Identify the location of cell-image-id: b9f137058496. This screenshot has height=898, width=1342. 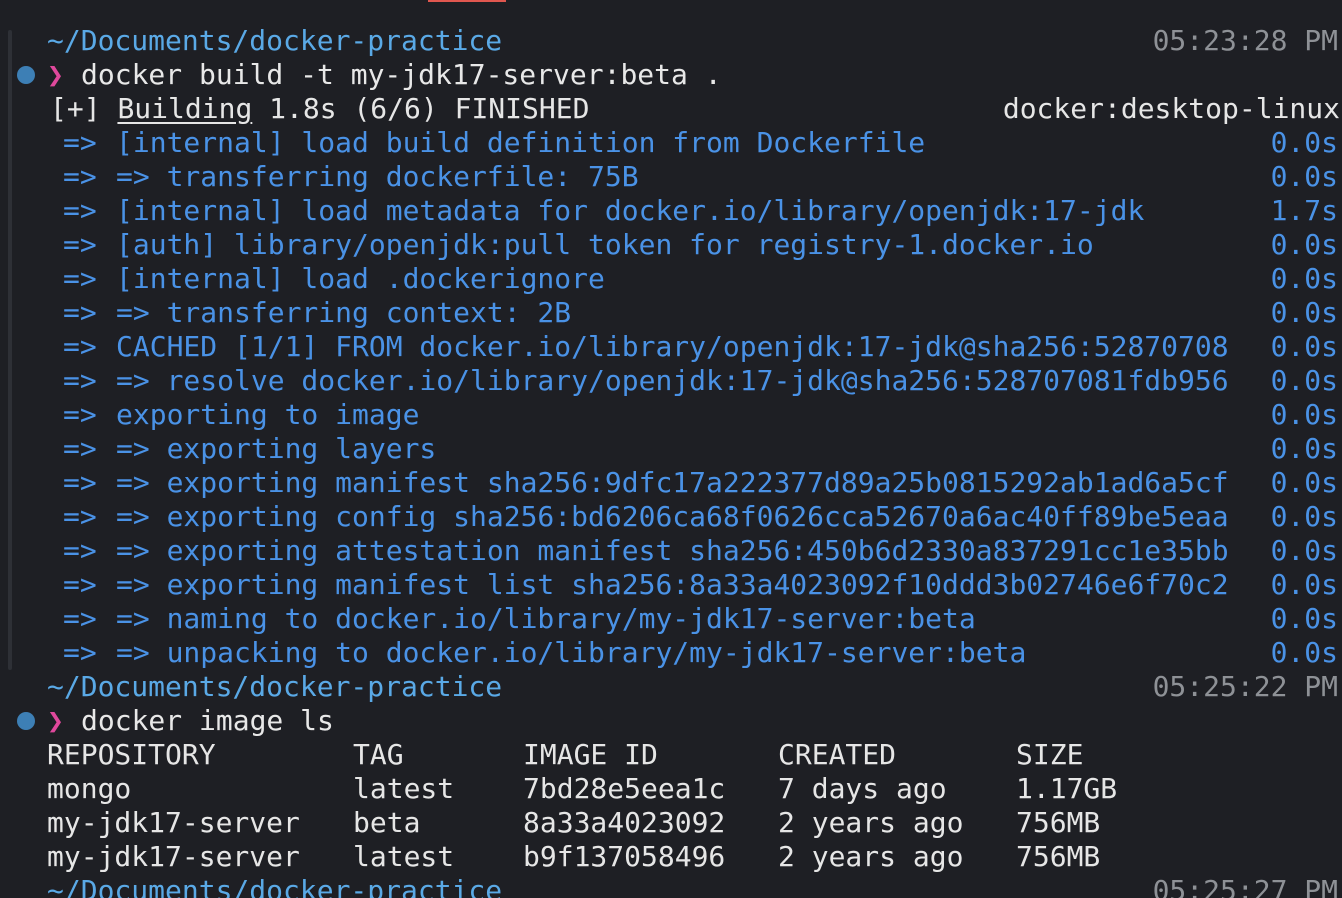
(624, 856).